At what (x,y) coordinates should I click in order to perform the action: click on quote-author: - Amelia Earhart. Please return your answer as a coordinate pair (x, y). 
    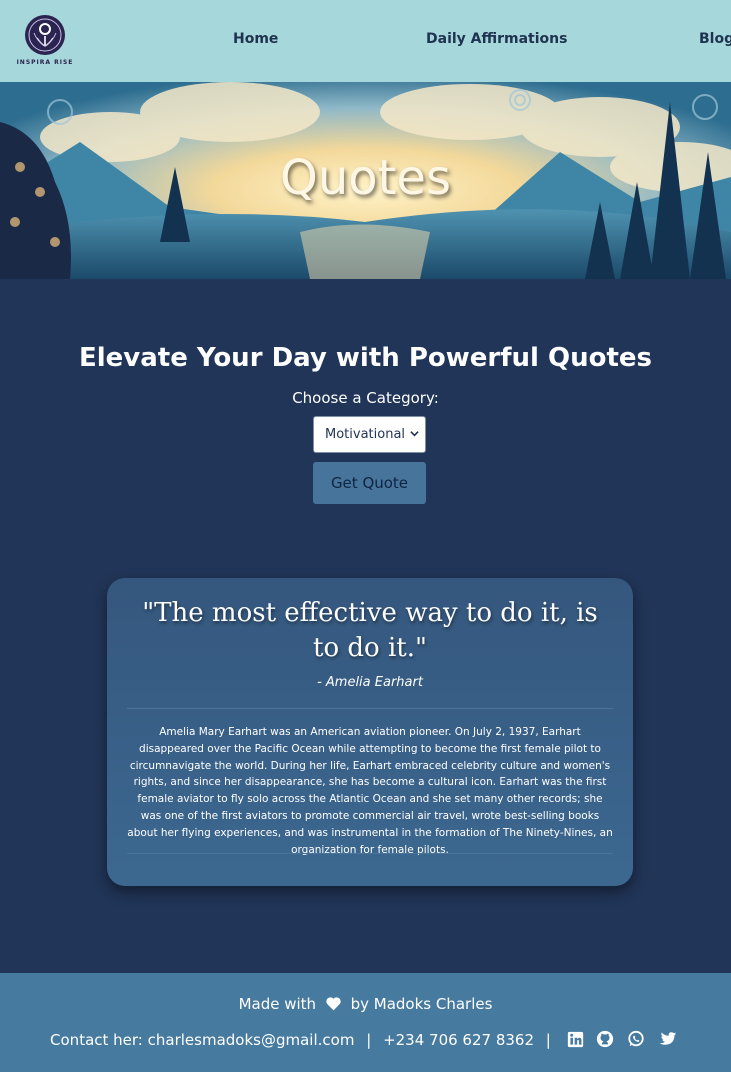
    Looking at the image, I should click on (370, 682).